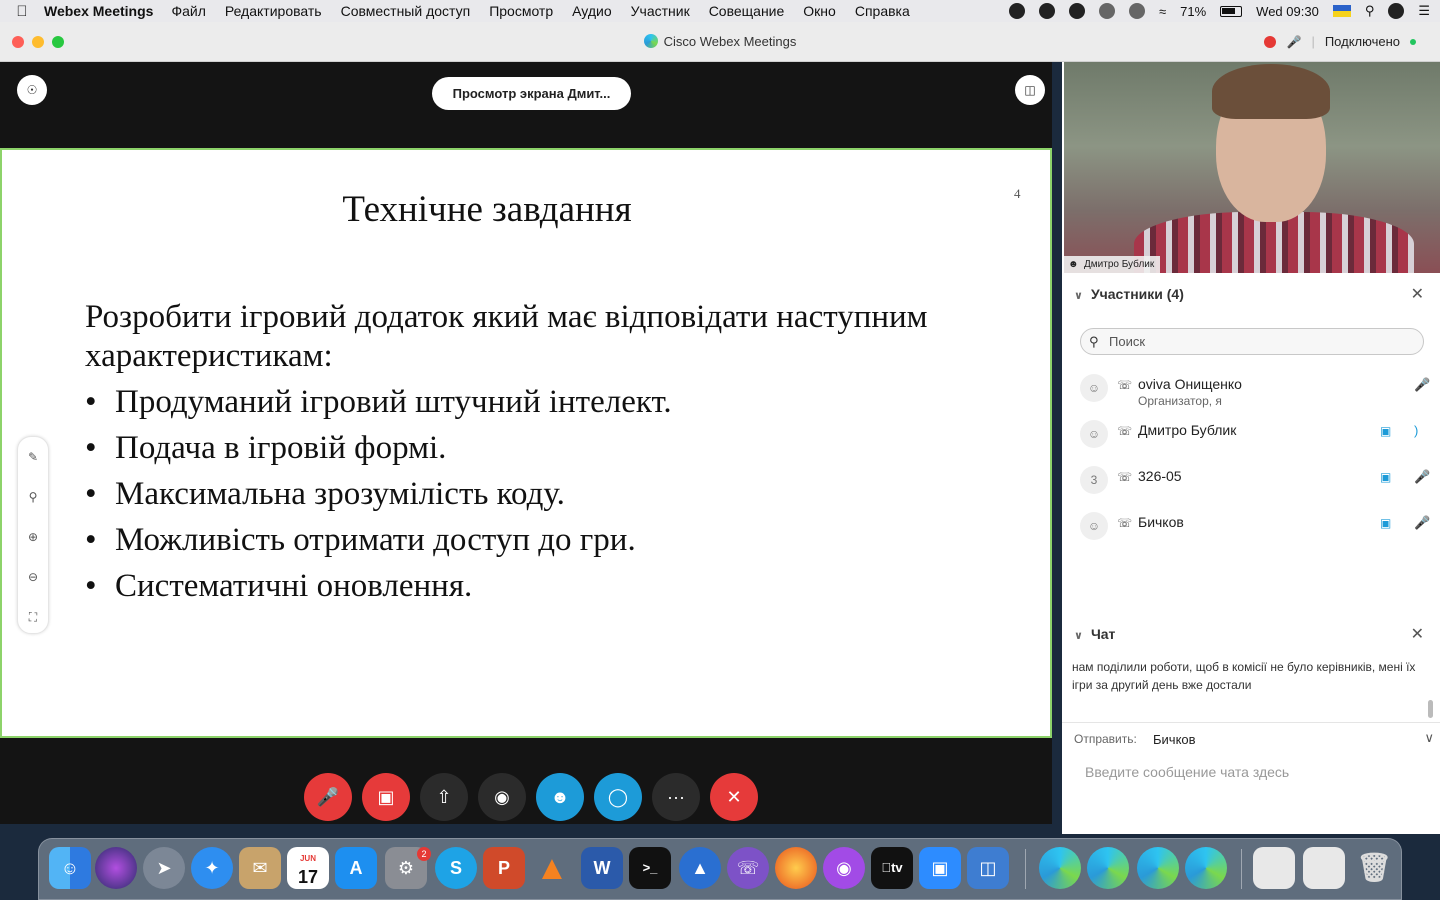 The image size is (1440, 900). I want to click on menu-file: Файл, so click(188, 11).